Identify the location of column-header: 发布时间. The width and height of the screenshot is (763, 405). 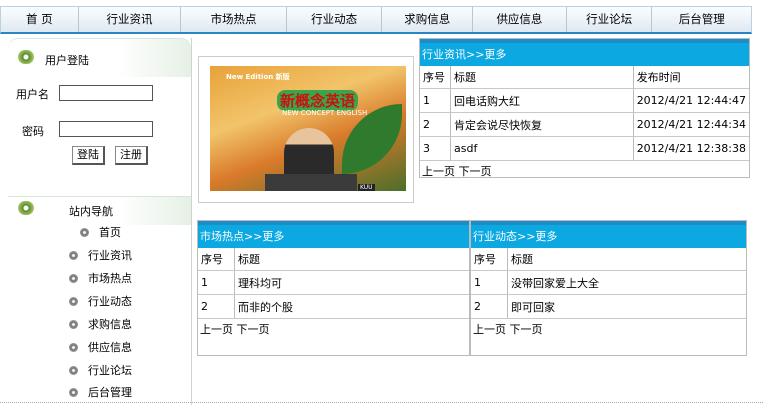
(690, 77).